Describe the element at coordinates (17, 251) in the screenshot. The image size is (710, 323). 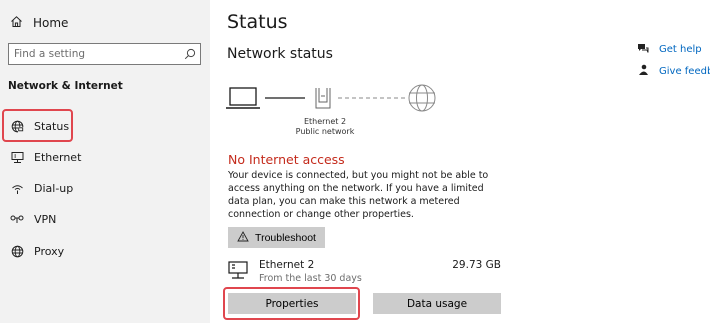
I see `globe-icon` at that location.